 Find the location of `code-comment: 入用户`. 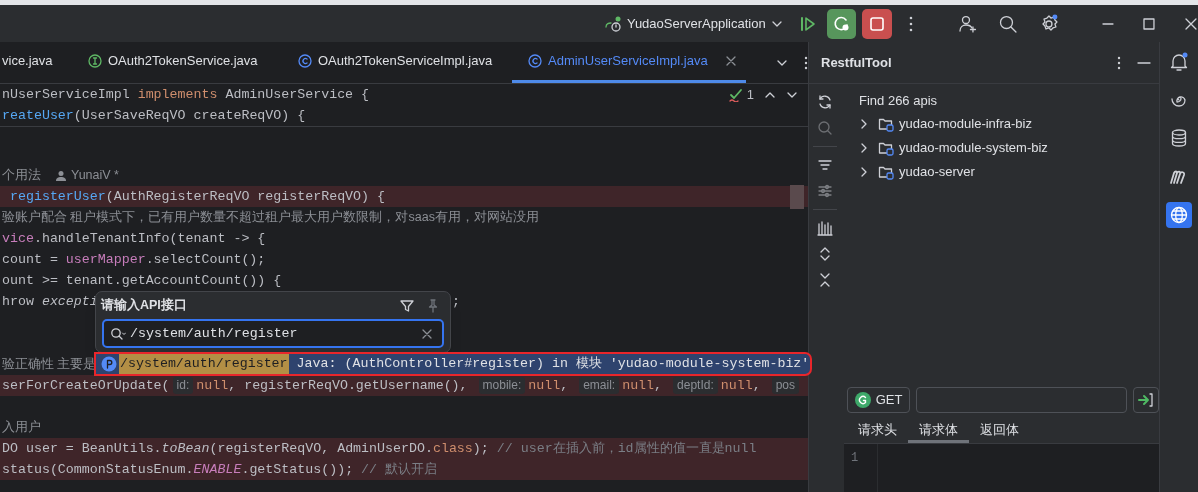

code-comment: 入用户 is located at coordinates (21, 428).